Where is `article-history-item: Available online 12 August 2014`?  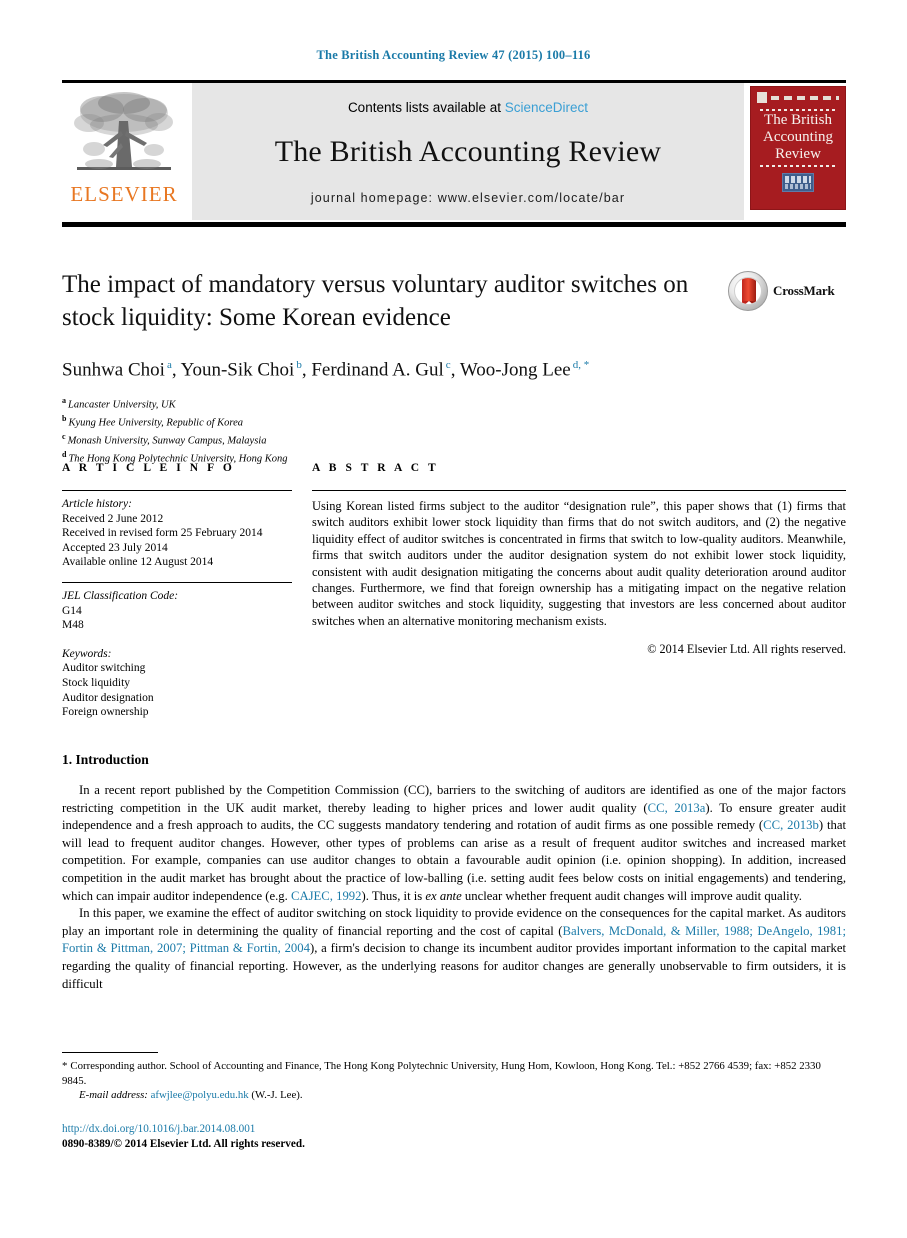
article-history-item: Available online 12 August 2014 is located at coordinates (138, 562).